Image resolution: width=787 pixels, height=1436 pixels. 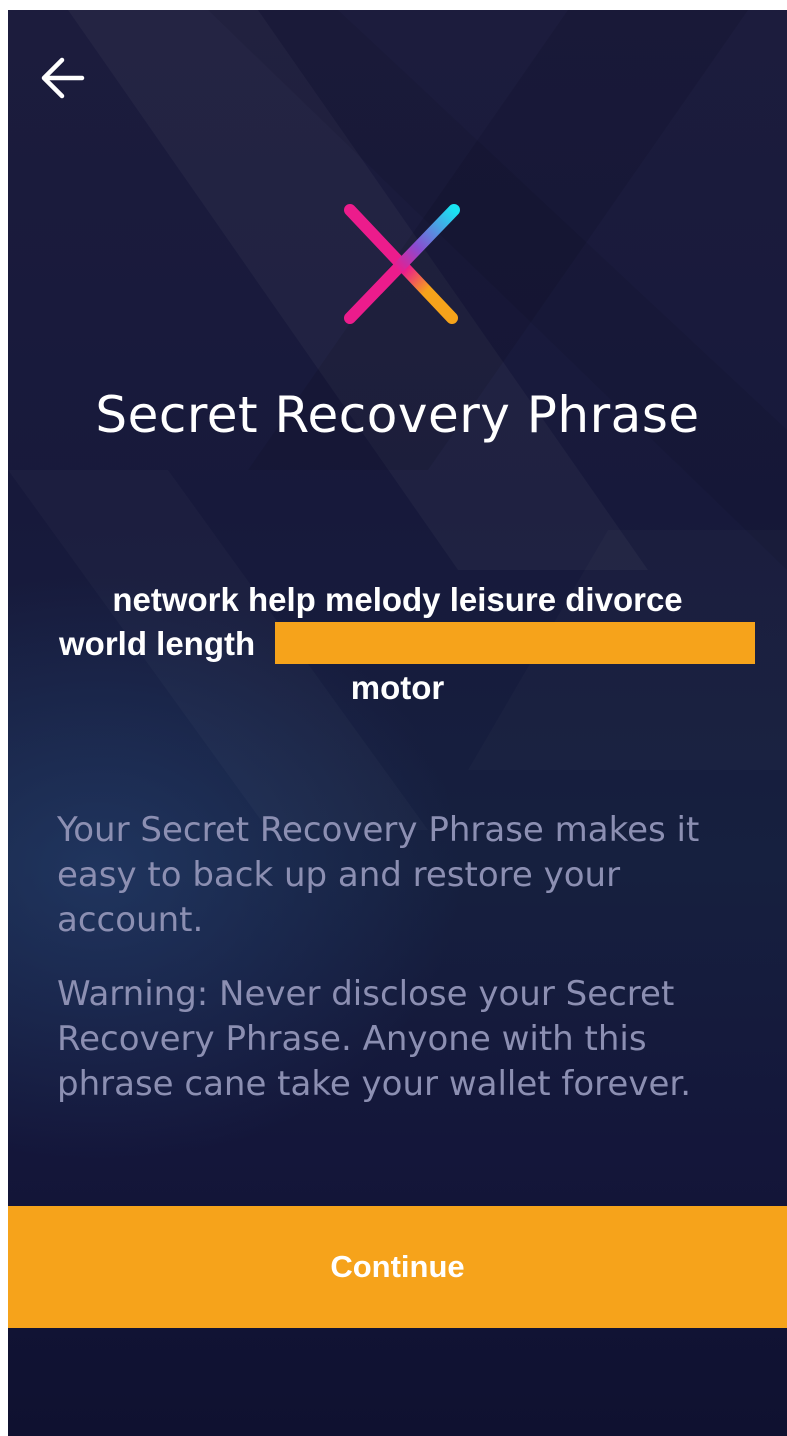 I want to click on continue-button: Continue, so click(x=397, y=1267).